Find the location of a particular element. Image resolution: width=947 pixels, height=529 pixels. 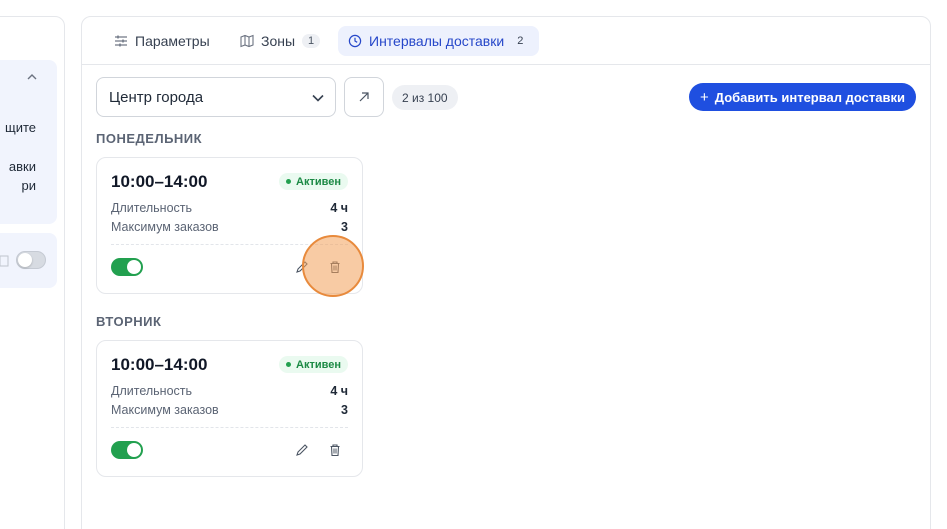

add-interval-label: Добавить интервал доставки is located at coordinates (809, 97).